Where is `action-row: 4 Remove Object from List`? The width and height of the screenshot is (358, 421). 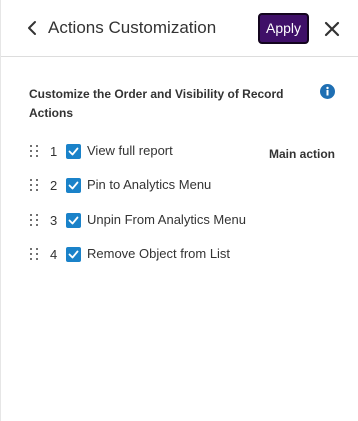
action-row: 4 Remove Object from List is located at coordinates (179, 257).